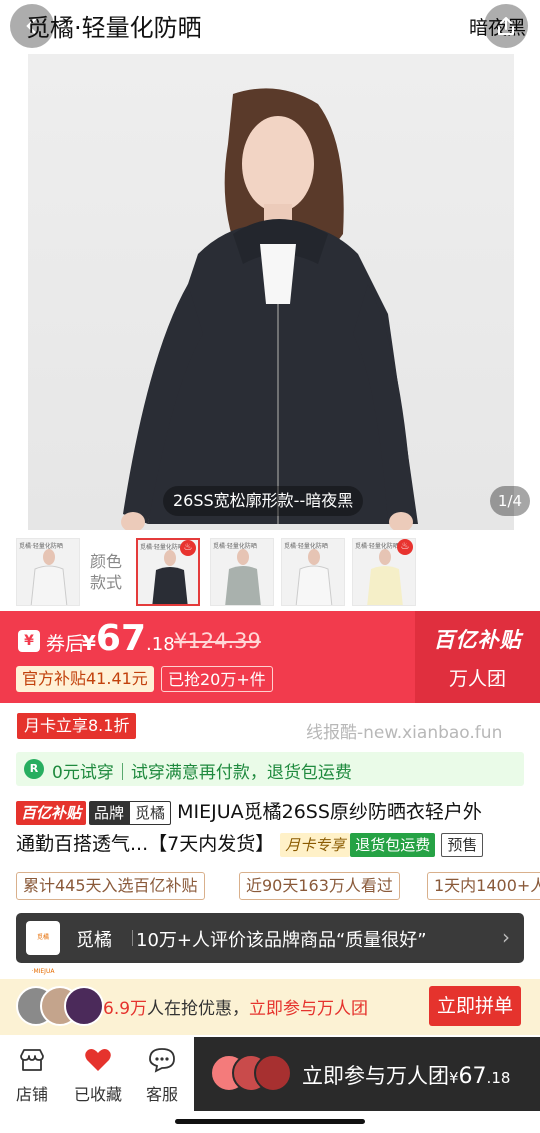  I want to click on nav-service-label: 客服, so click(161, 1094).